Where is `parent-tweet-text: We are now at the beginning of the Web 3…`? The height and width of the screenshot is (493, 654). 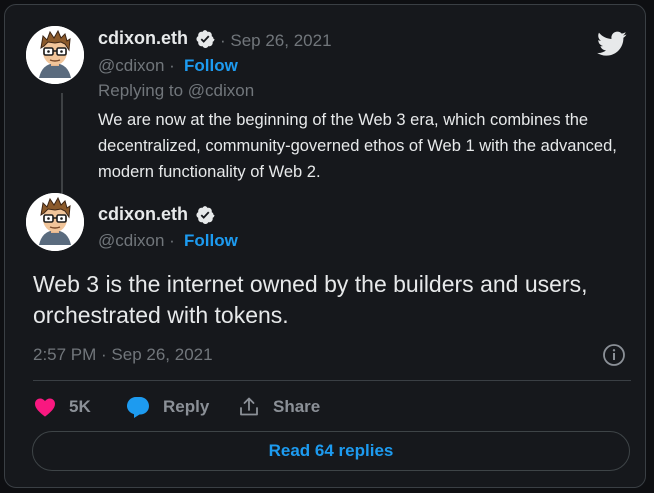
parent-tweet-text: We are now at the beginning of the Web 3… is located at coordinates (357, 146).